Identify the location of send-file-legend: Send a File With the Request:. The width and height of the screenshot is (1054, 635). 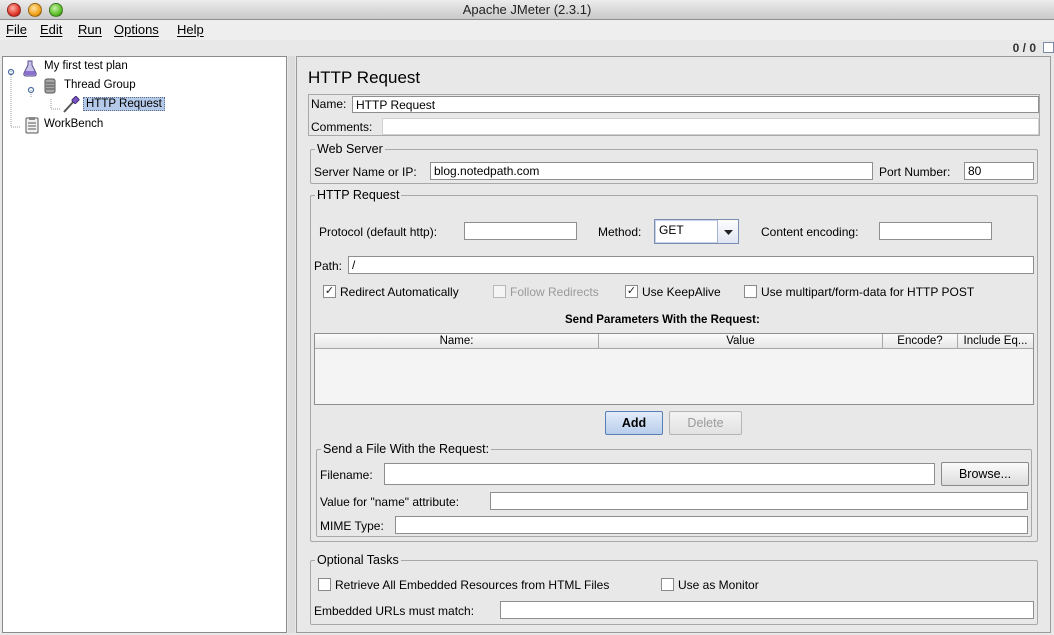
(406, 449).